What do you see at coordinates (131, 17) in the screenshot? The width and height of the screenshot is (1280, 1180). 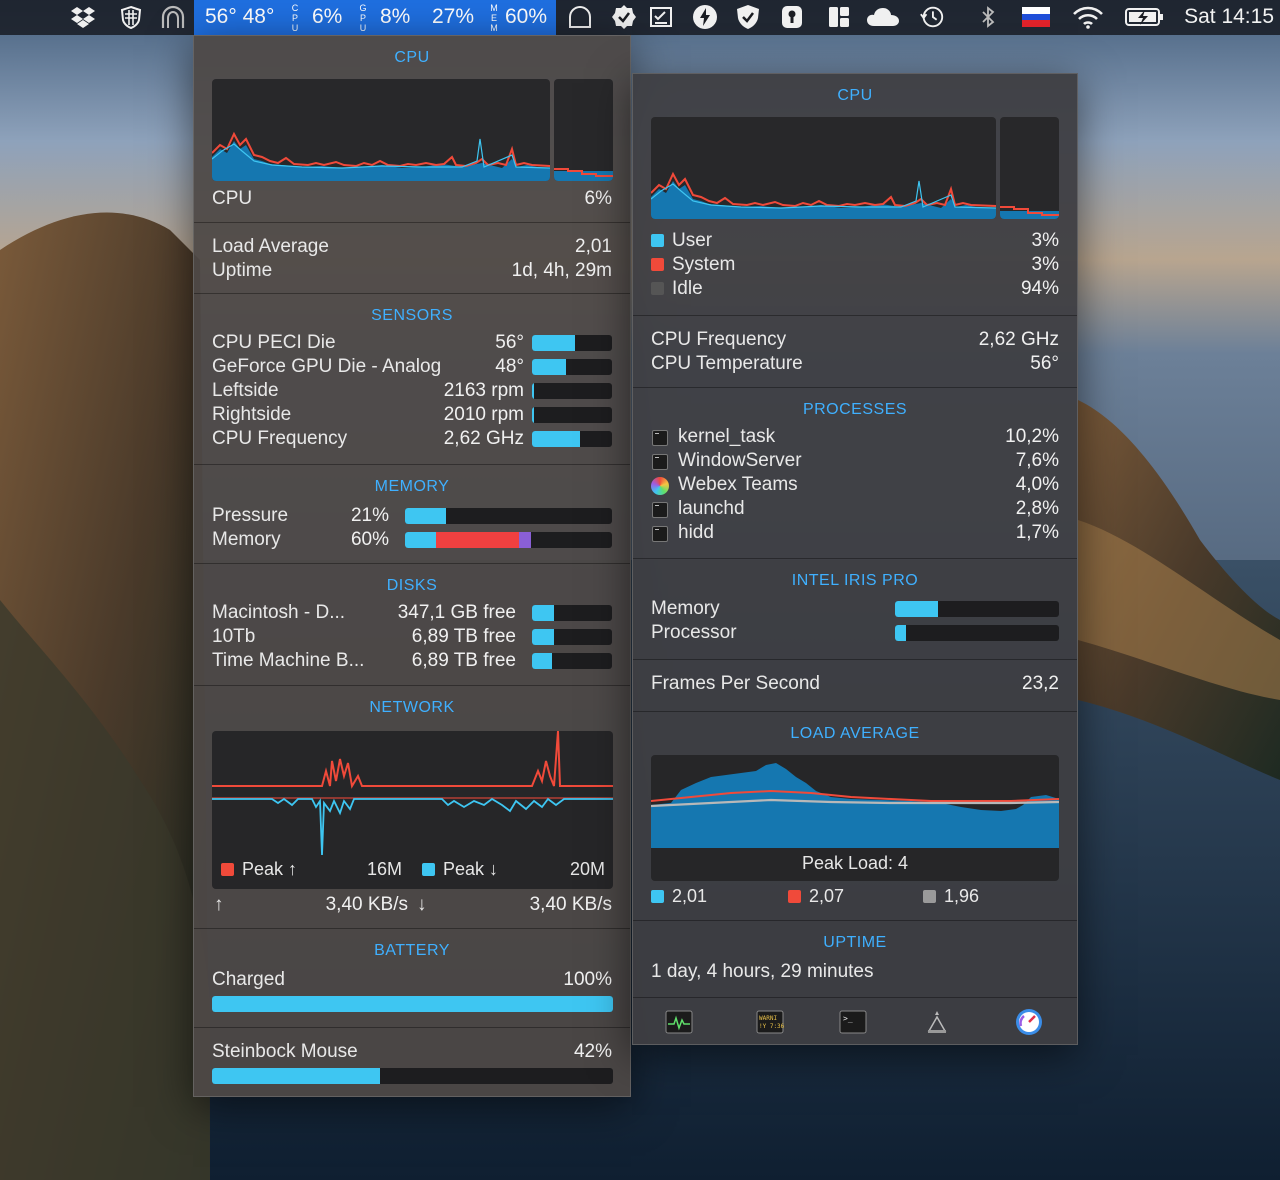 I see `shield-grid-icon` at bounding box center [131, 17].